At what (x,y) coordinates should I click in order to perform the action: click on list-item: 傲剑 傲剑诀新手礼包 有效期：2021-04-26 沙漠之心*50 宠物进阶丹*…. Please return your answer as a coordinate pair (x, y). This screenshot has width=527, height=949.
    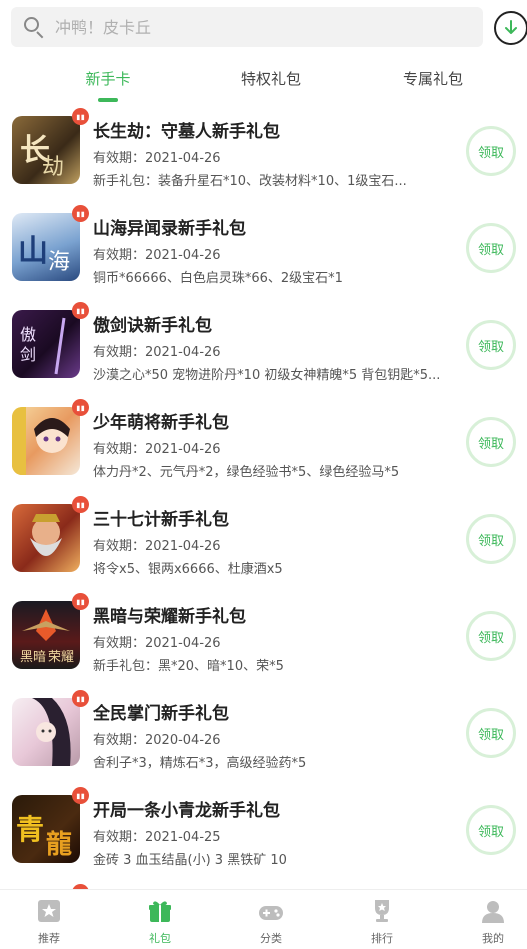
    Looking at the image, I should click on (263, 349).